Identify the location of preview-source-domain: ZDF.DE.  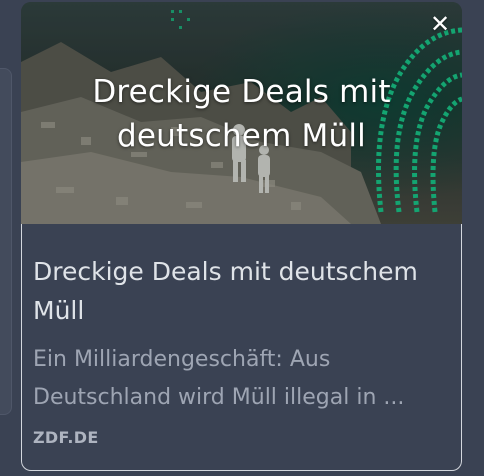
(66, 437).